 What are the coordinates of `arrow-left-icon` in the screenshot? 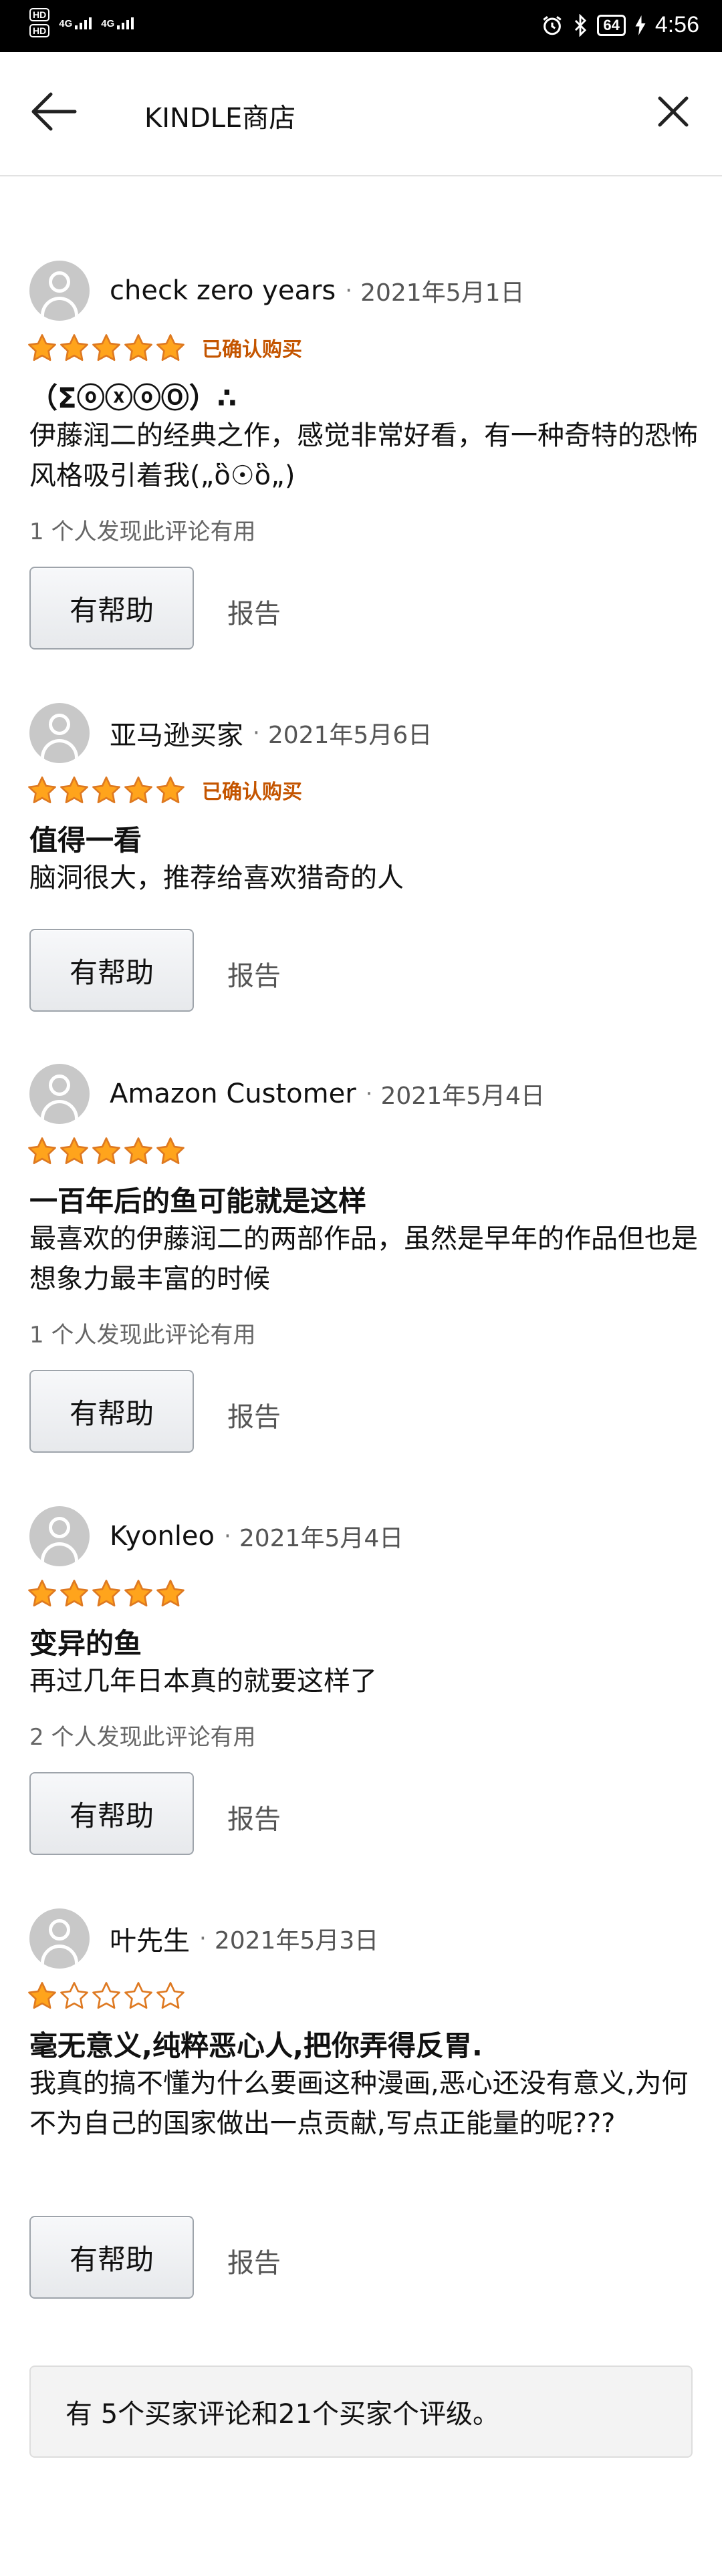 It's located at (54, 111).